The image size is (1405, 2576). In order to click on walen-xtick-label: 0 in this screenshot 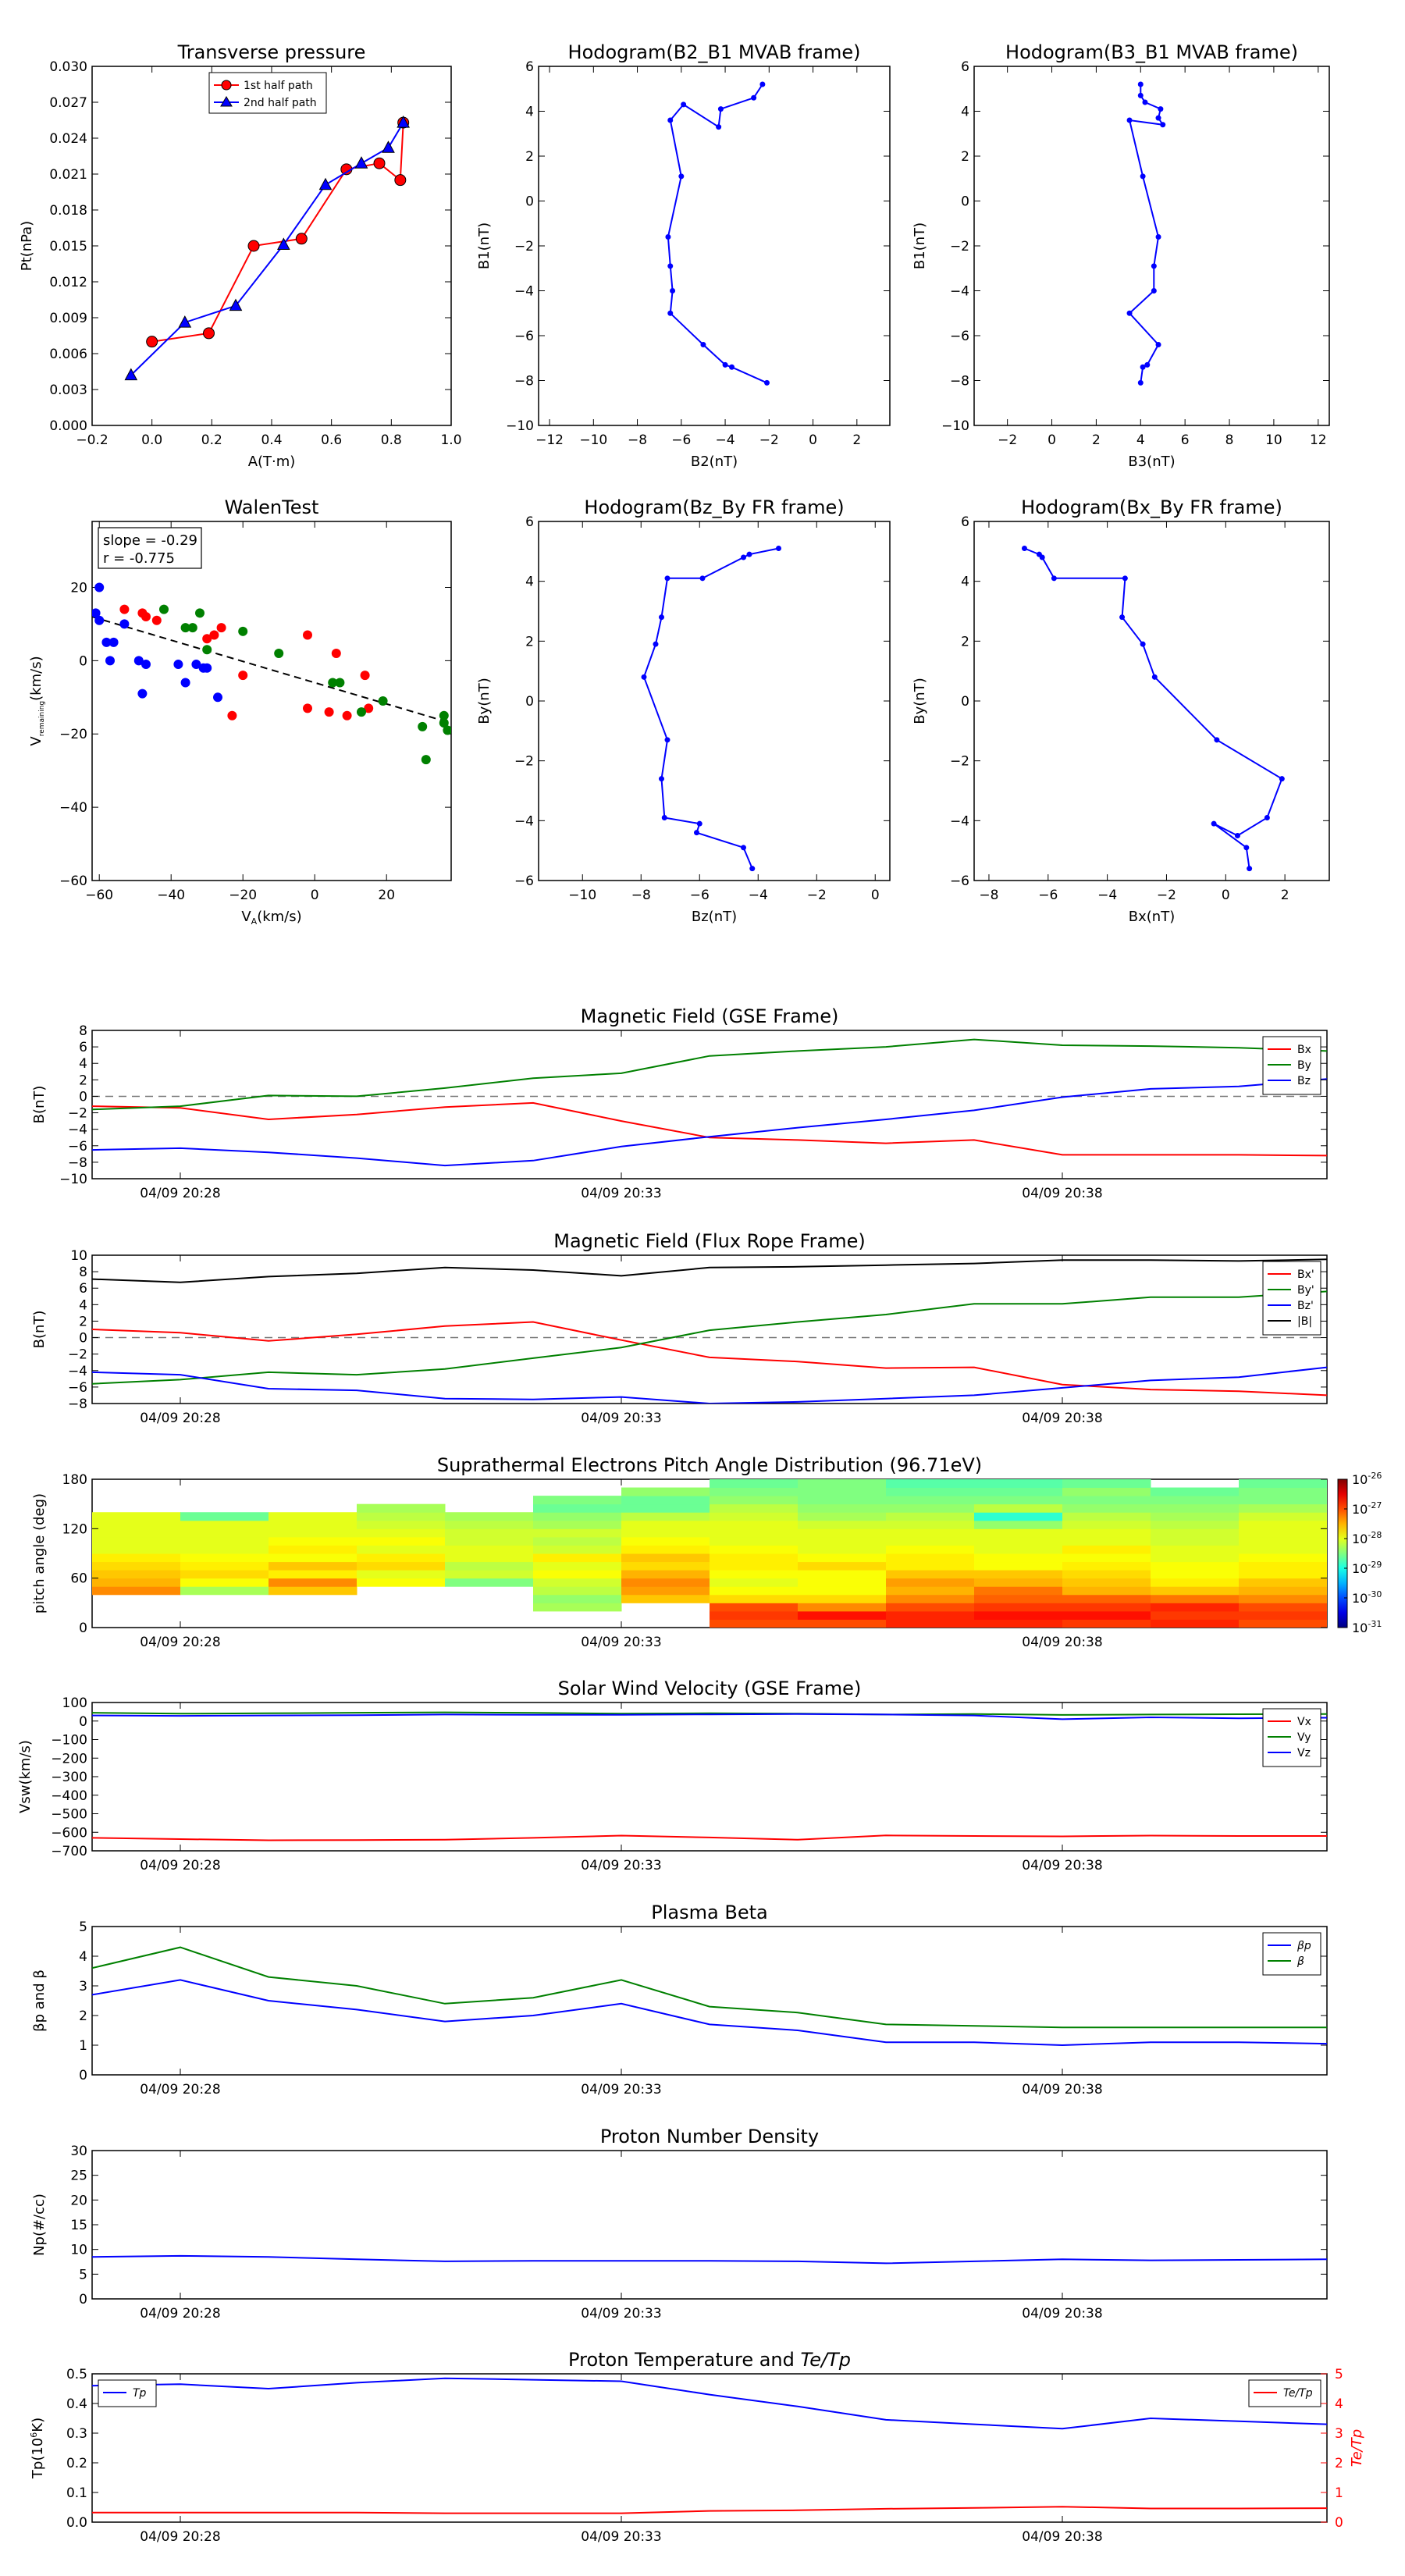, I will do `click(315, 895)`.